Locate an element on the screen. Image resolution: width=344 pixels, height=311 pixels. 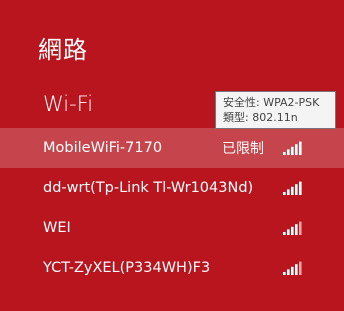
network-status: 已限制 is located at coordinates (243, 149).